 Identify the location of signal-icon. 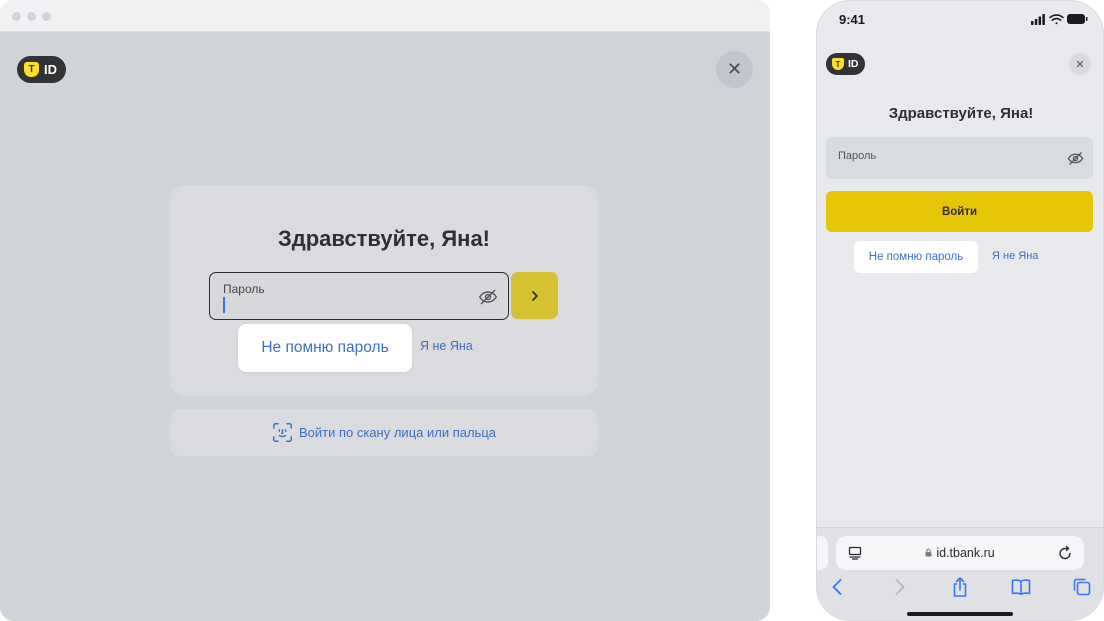
(1038, 19).